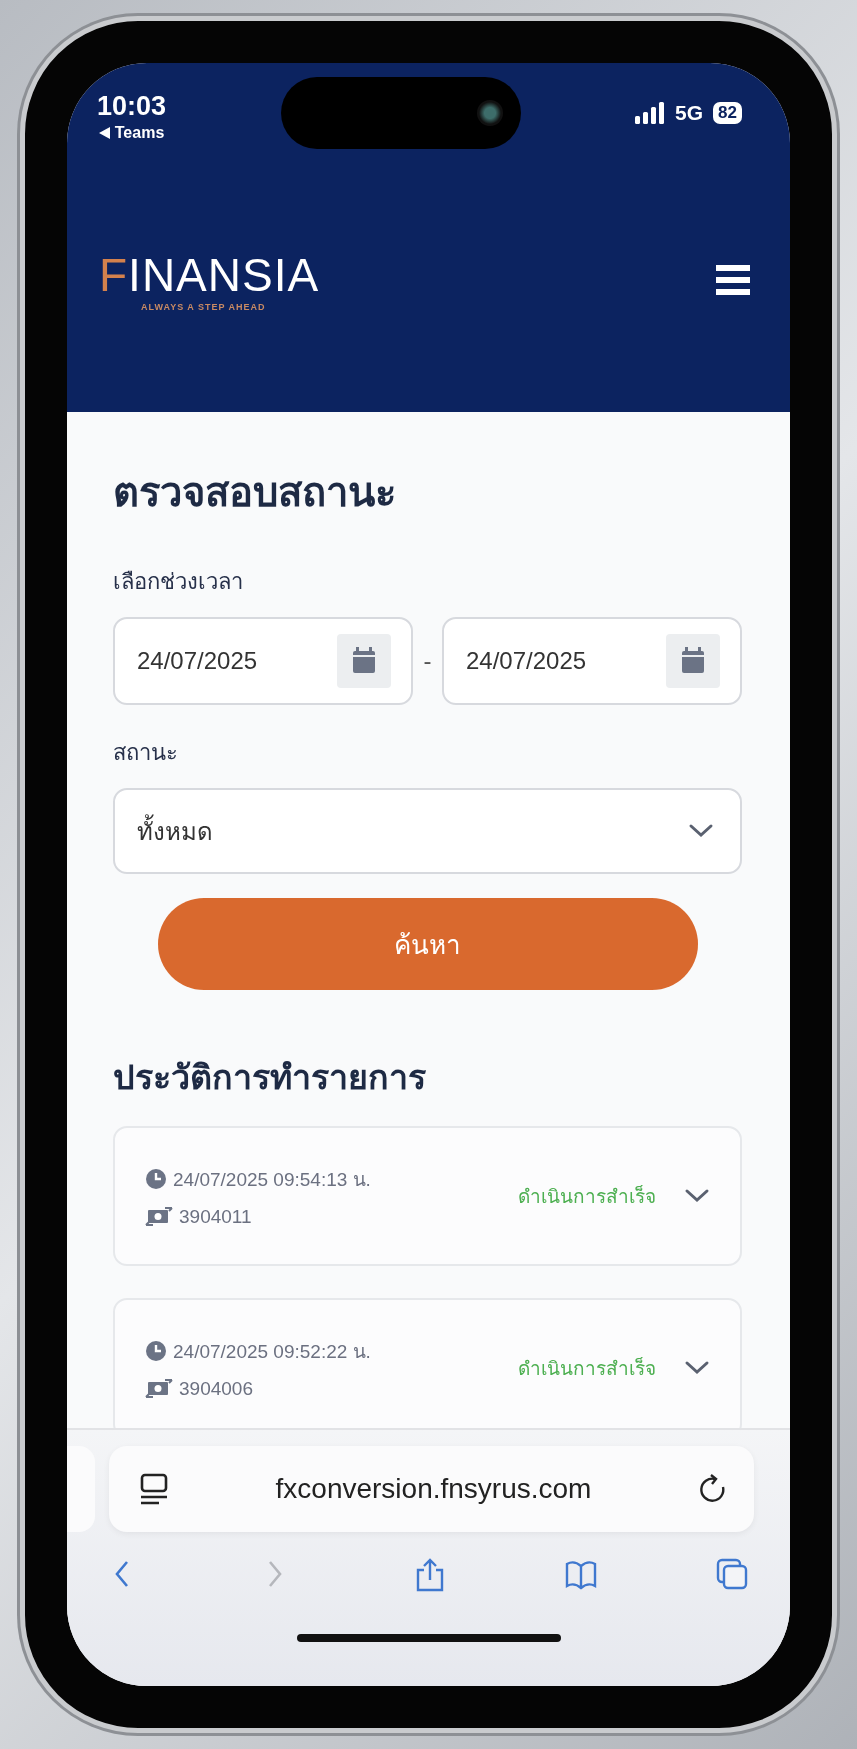  What do you see at coordinates (272, 1352) in the screenshot?
I see `transaction-datetime: 24/07/2025 09:52:22 น.` at bounding box center [272, 1352].